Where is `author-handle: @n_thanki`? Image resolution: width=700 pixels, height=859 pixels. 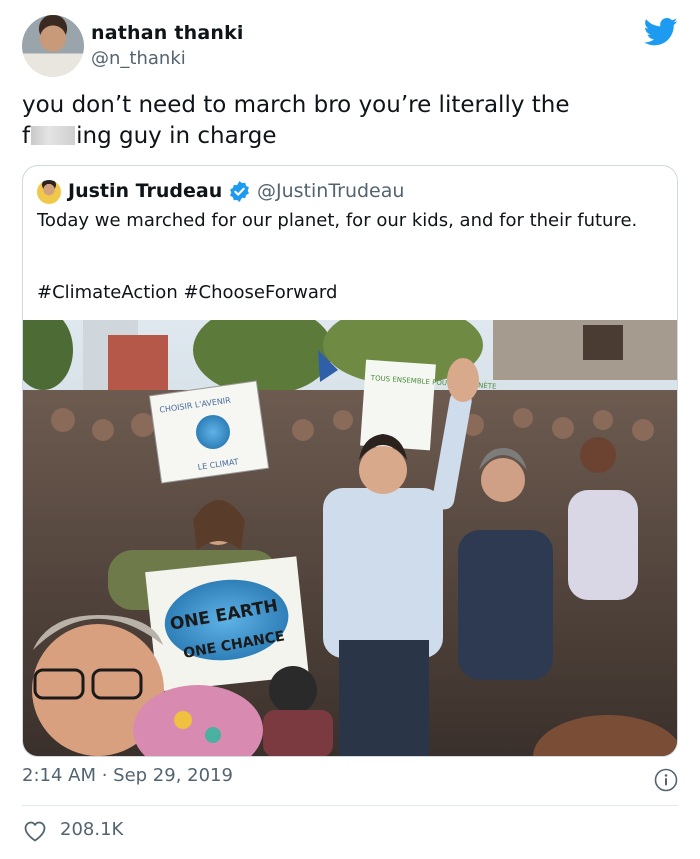
author-handle: @n_thanki is located at coordinates (138, 58).